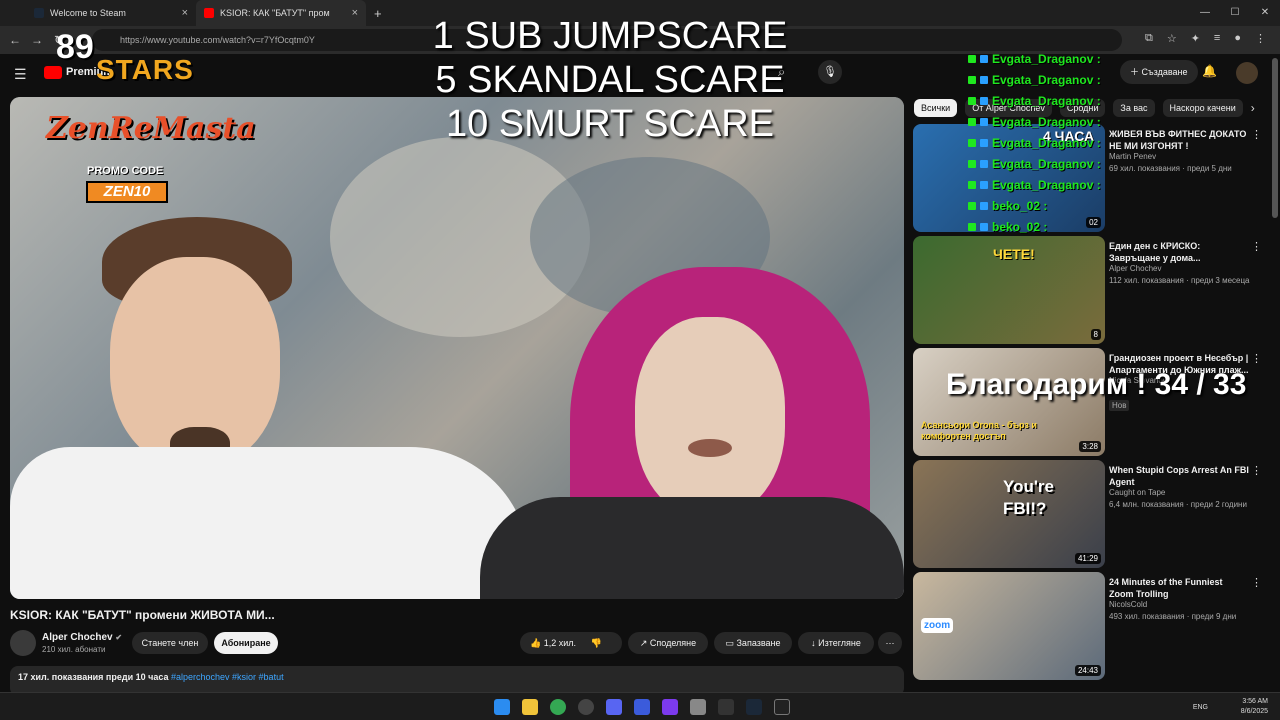 This screenshot has height=720, width=1280. I want to click on promo-code-label: PROMO CODE, so click(125, 171).